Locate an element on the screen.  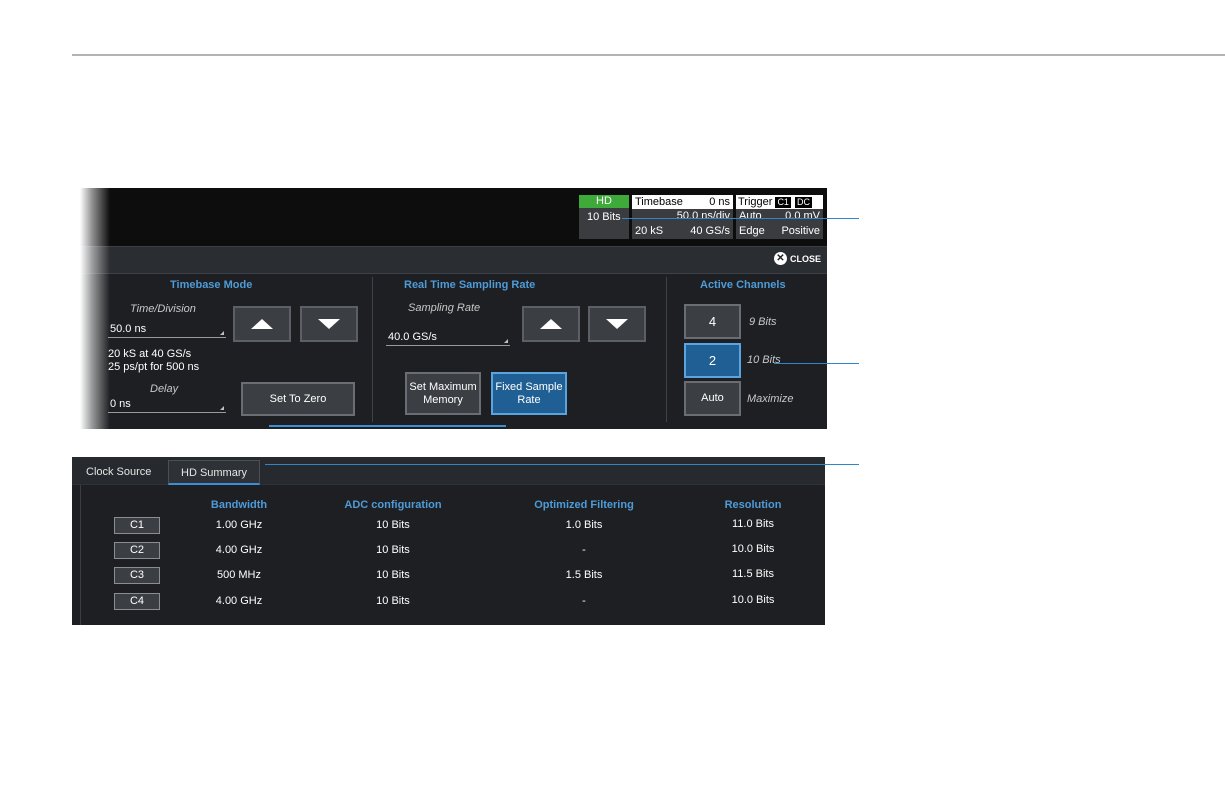
delay-field: 0 ns is located at coordinates (167, 404).